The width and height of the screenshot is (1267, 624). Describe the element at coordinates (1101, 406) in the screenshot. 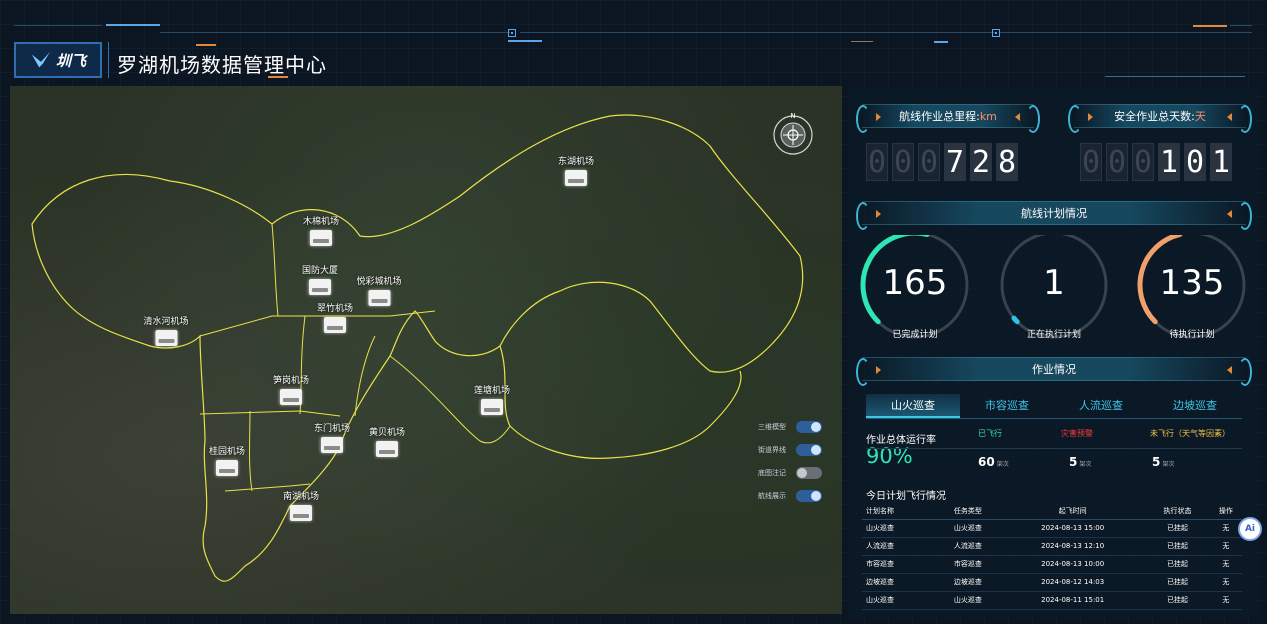

I see `tab-crowd-patrol: 人流巡查` at that location.